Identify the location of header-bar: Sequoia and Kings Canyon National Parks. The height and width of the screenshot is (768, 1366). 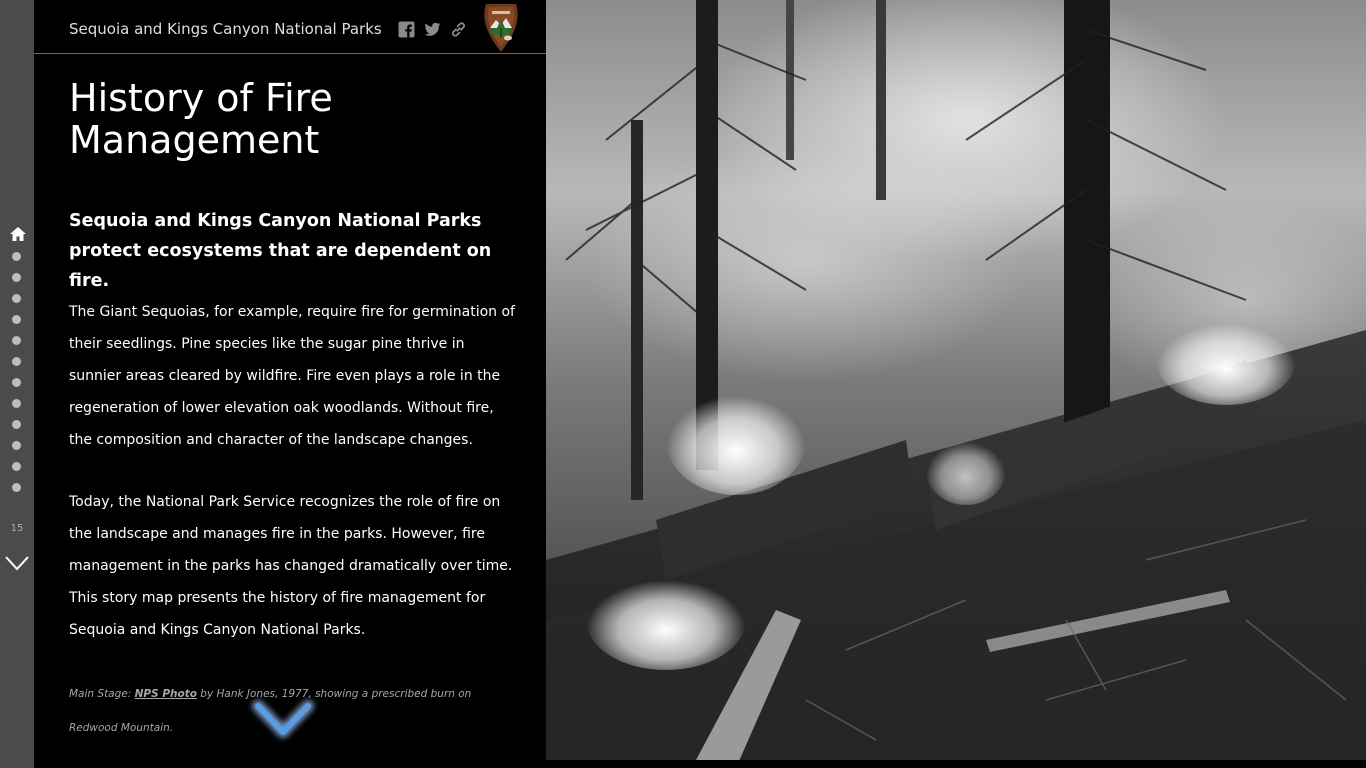
(290, 27).